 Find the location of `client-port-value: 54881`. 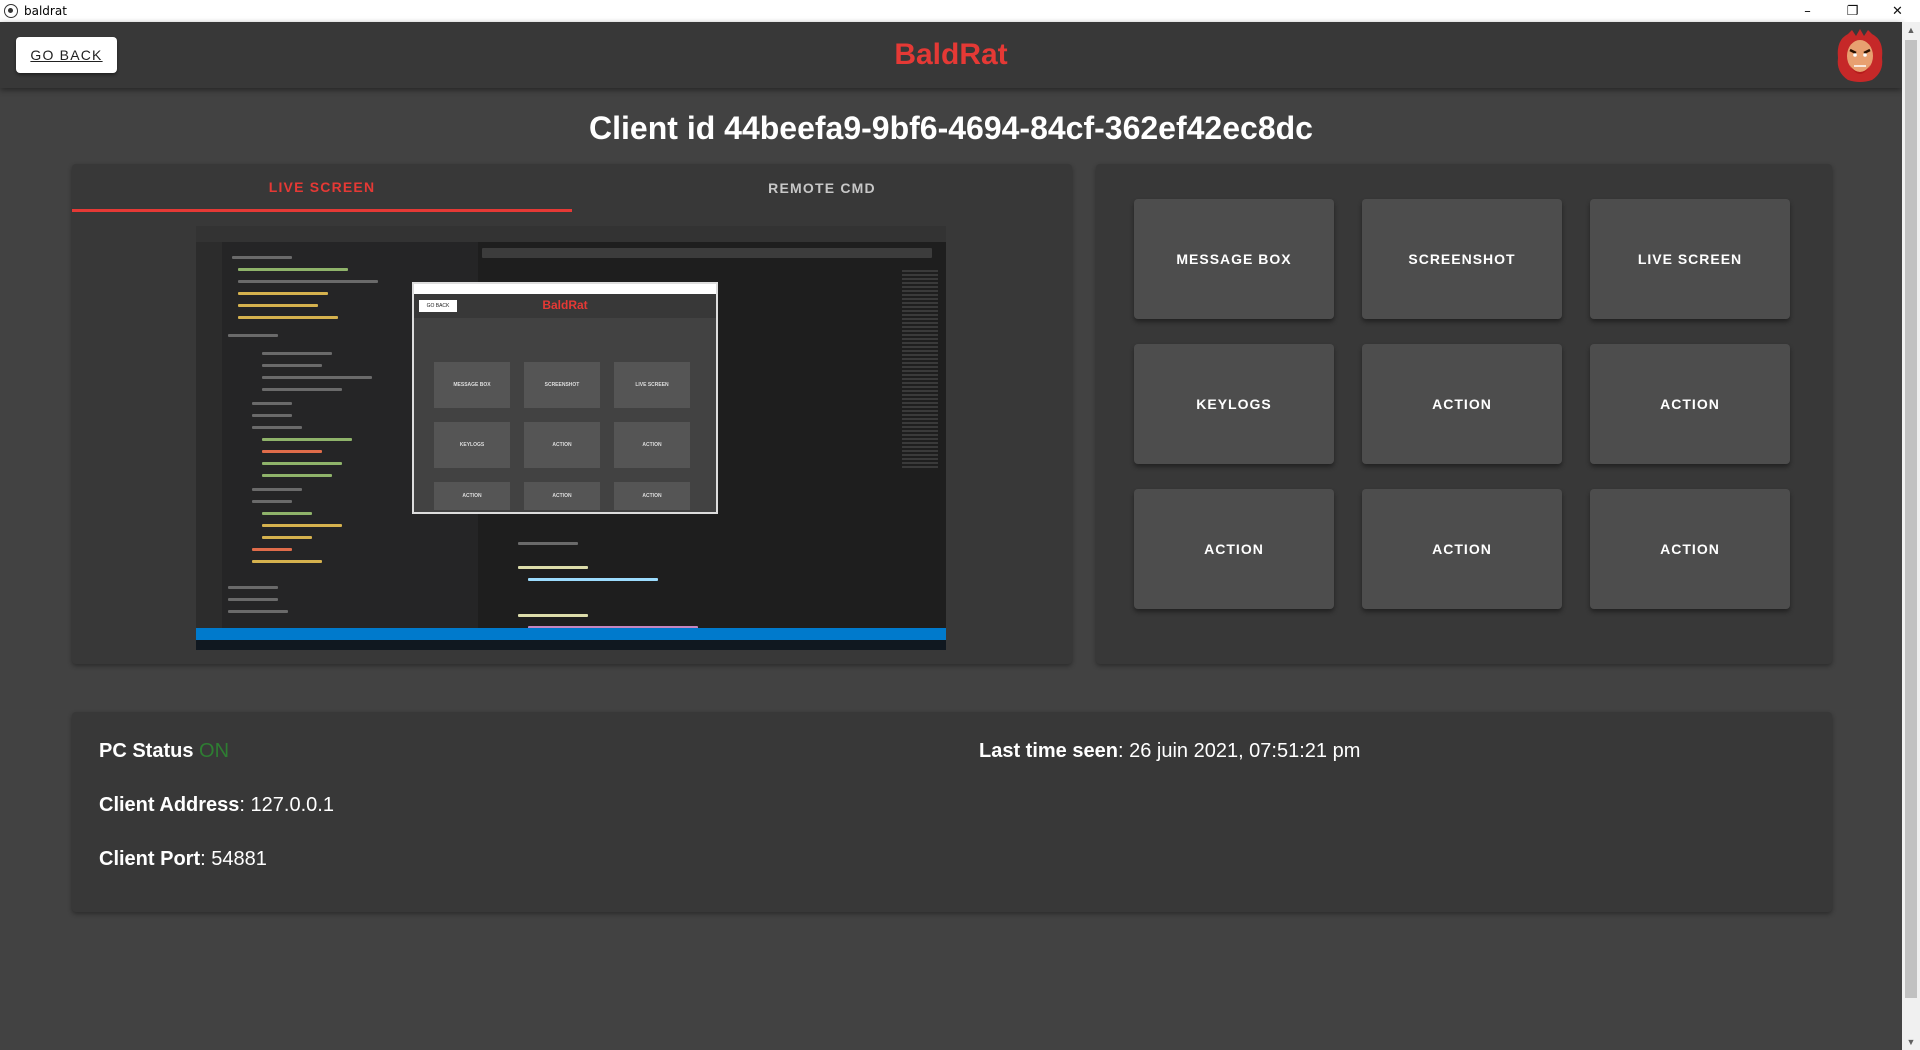

client-port-value: 54881 is located at coordinates (239, 859).